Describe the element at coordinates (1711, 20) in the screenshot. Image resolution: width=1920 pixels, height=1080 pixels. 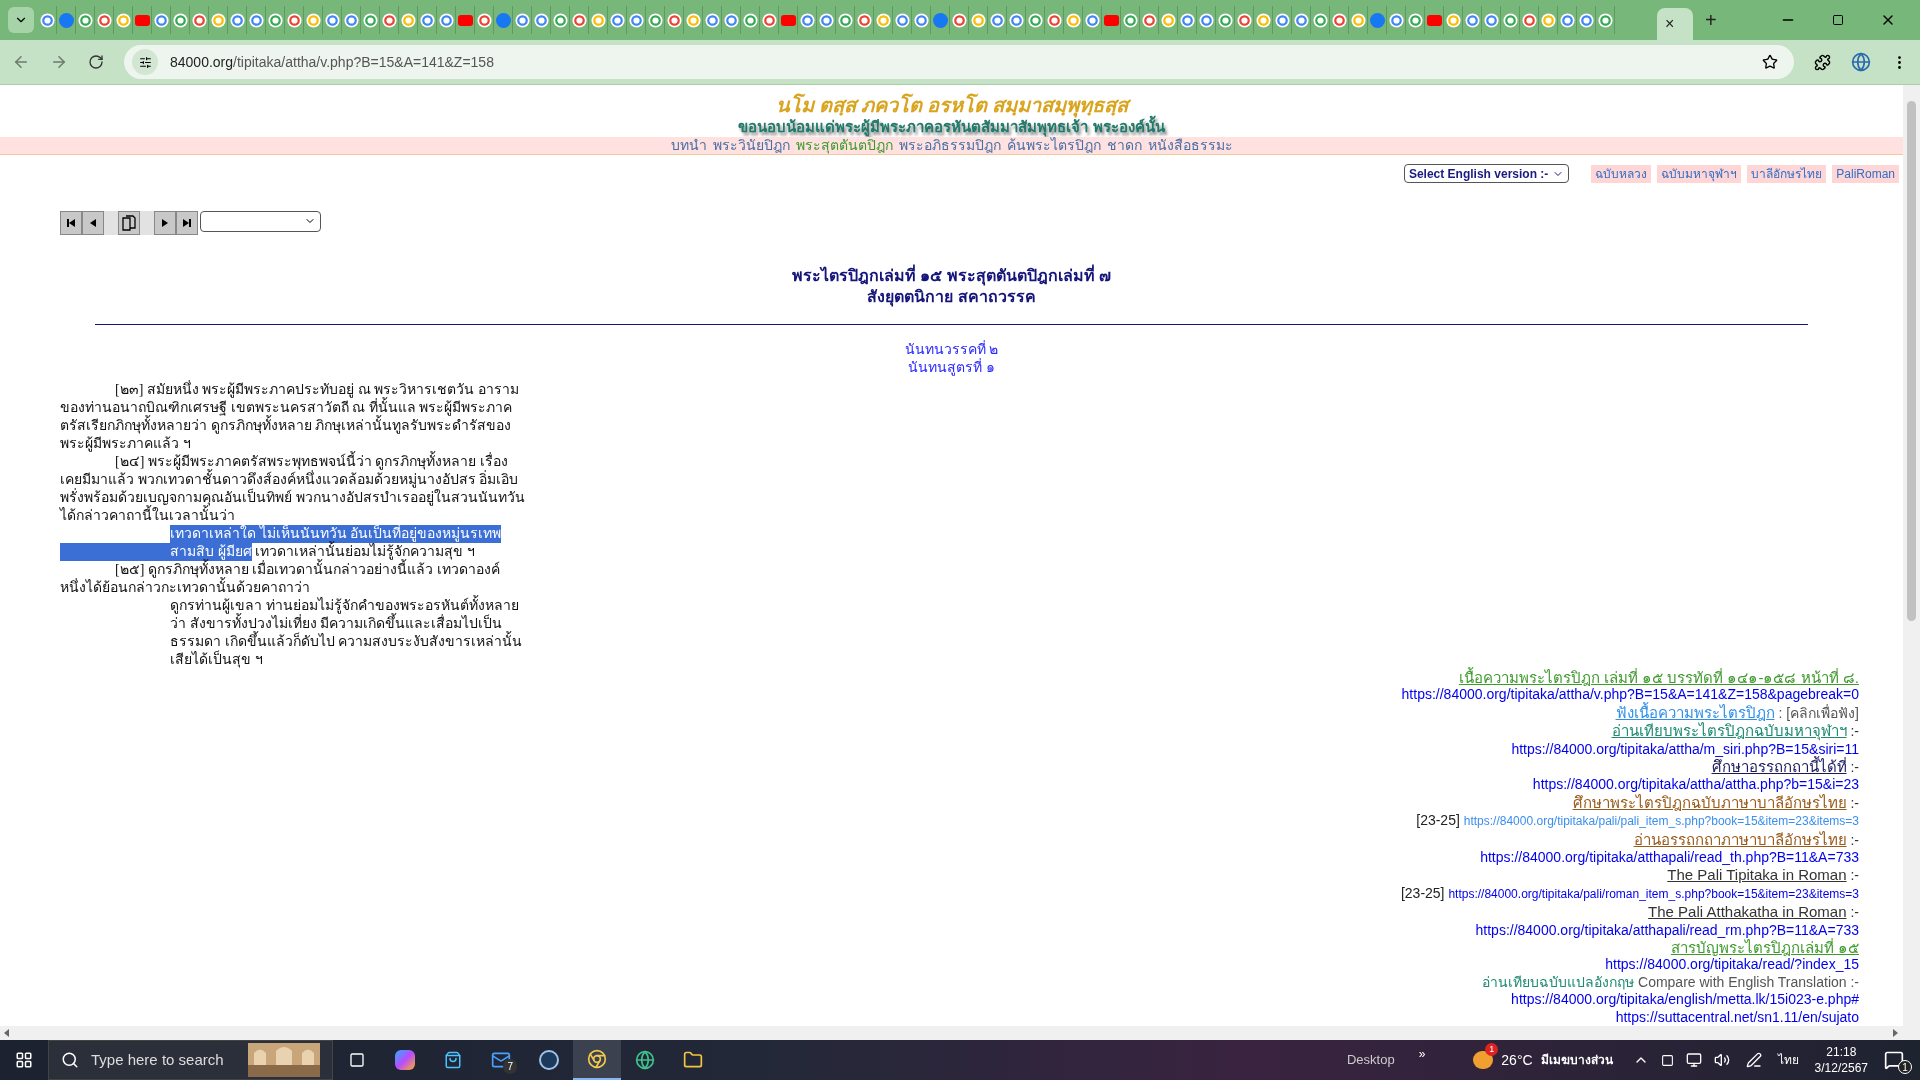
I see `new-tab-button: +` at that location.